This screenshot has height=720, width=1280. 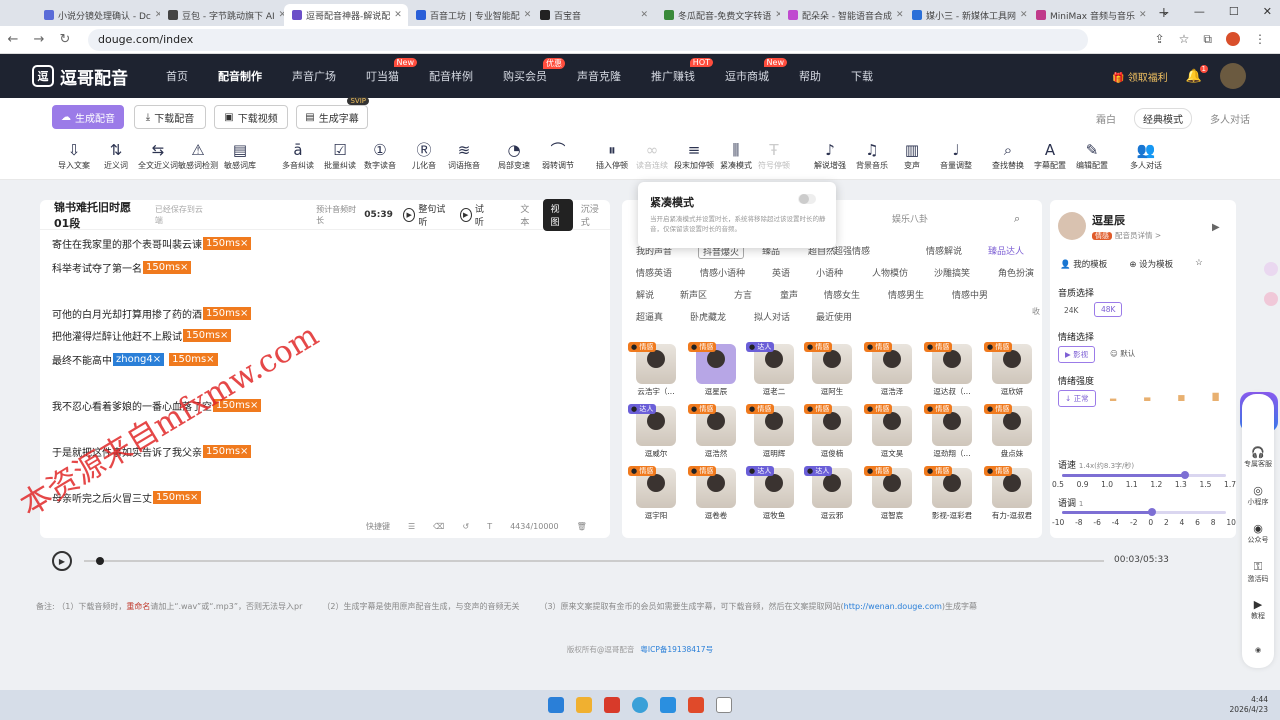 What do you see at coordinates (1199, 11) in the screenshot?
I see `minimize-icon: —` at bounding box center [1199, 11].